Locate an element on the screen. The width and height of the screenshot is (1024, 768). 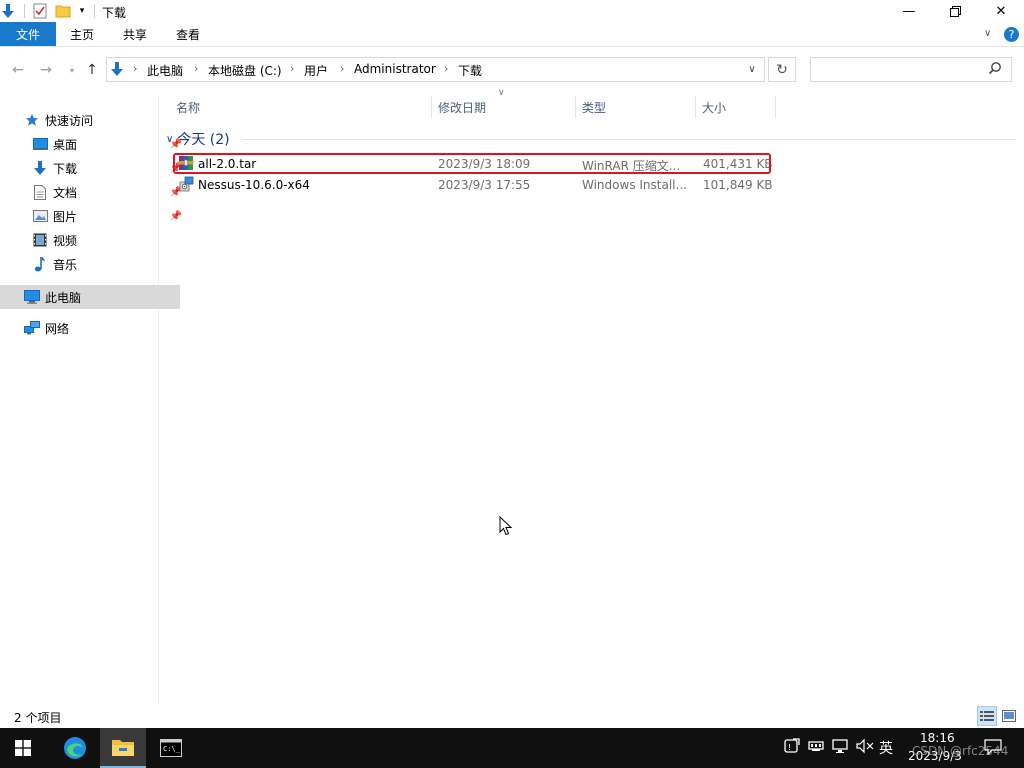
tray-ime-indicator: 英 is located at coordinates (886, 748).